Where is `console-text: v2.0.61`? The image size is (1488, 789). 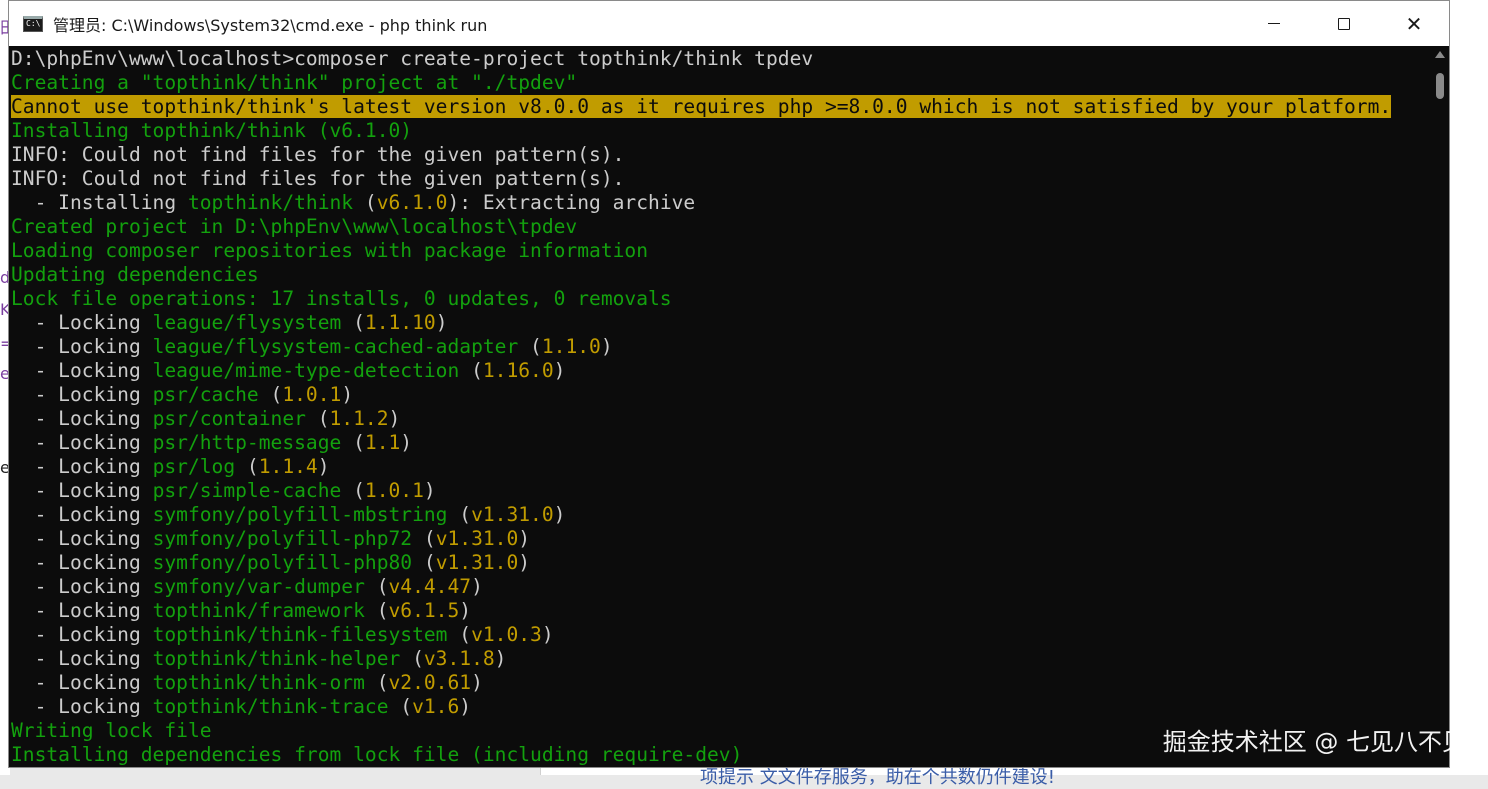
console-text: v2.0.61 is located at coordinates (430, 682).